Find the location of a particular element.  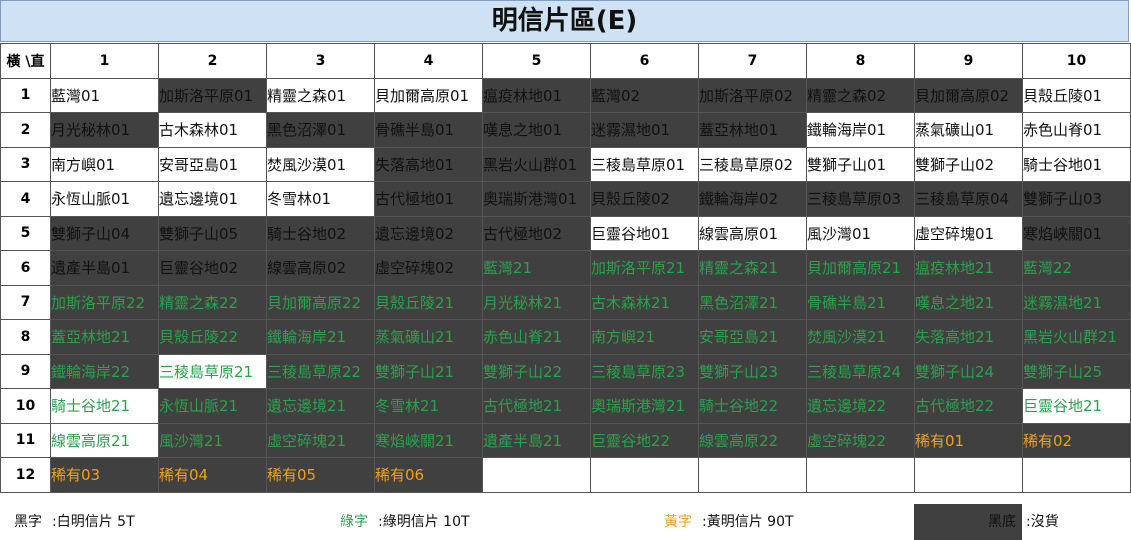

table-cell: 赤色山脊01 is located at coordinates (1076, 130).